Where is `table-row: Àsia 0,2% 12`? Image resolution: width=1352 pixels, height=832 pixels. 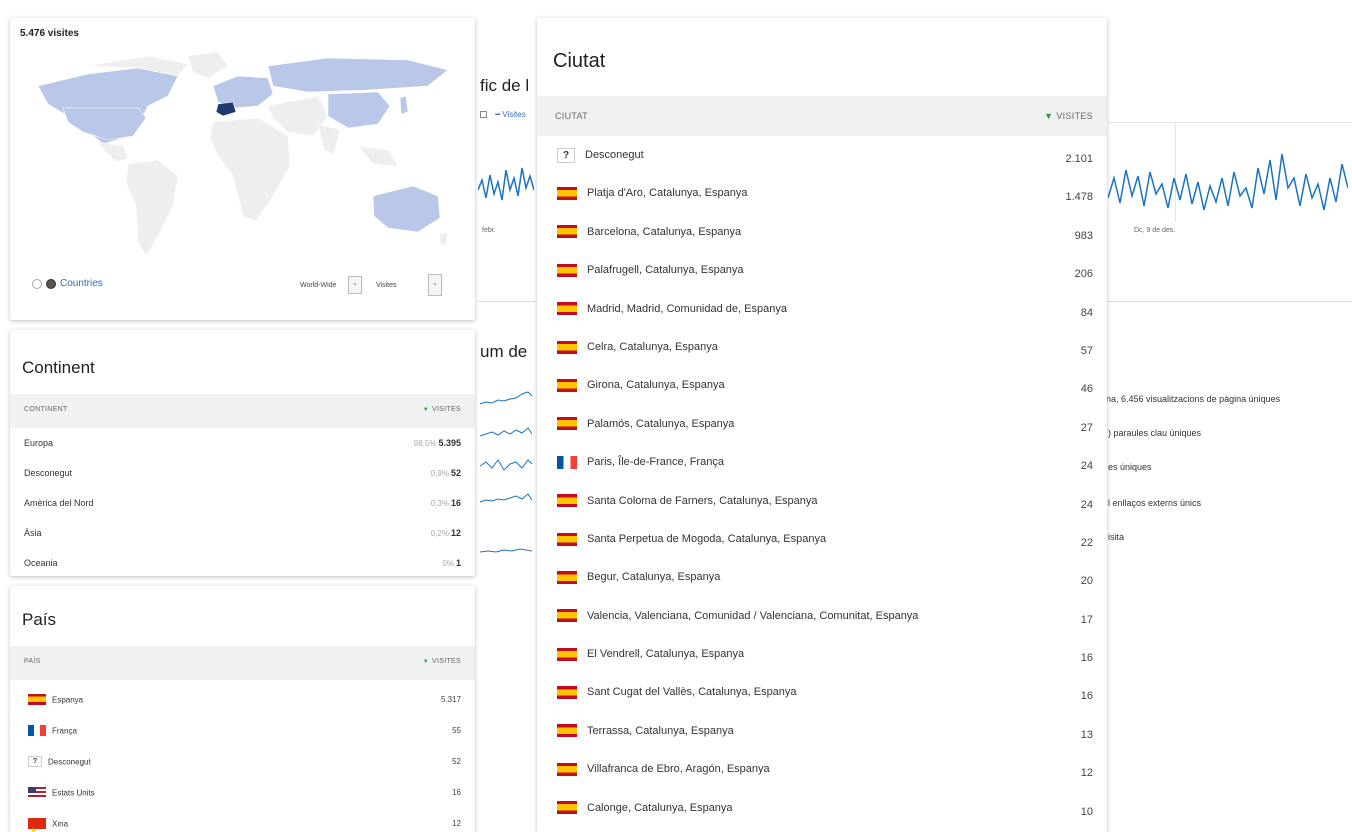
table-row: Àsia 0,2% 12 is located at coordinates (242, 533).